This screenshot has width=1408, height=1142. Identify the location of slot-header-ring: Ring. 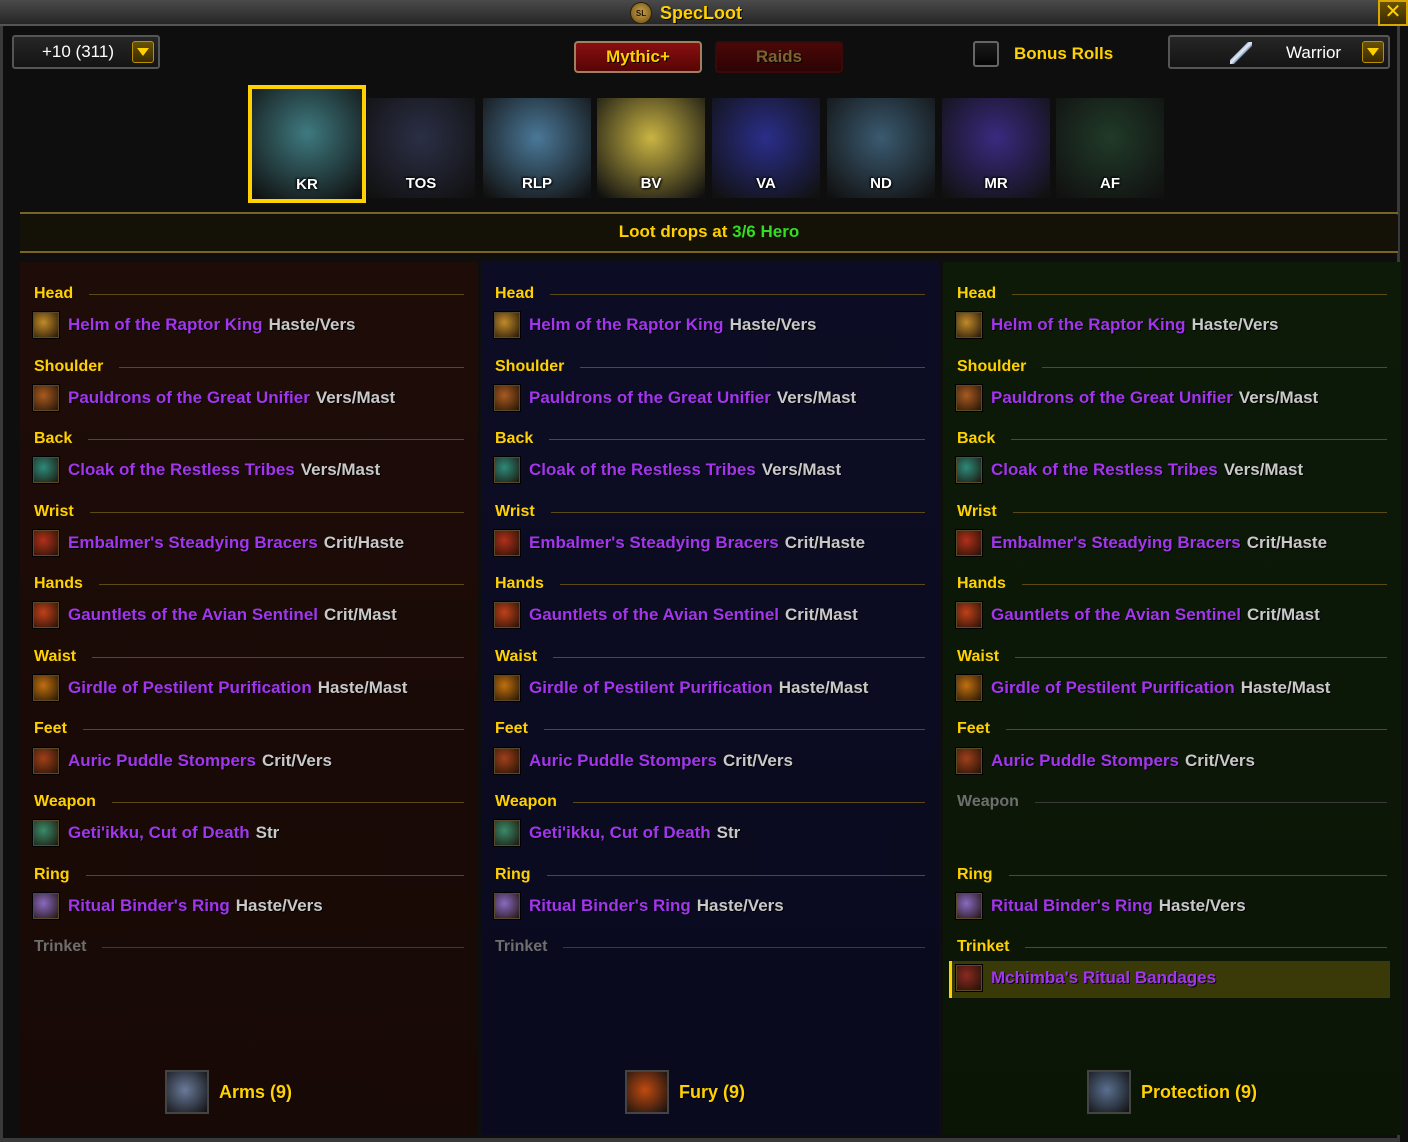
(1172, 875).